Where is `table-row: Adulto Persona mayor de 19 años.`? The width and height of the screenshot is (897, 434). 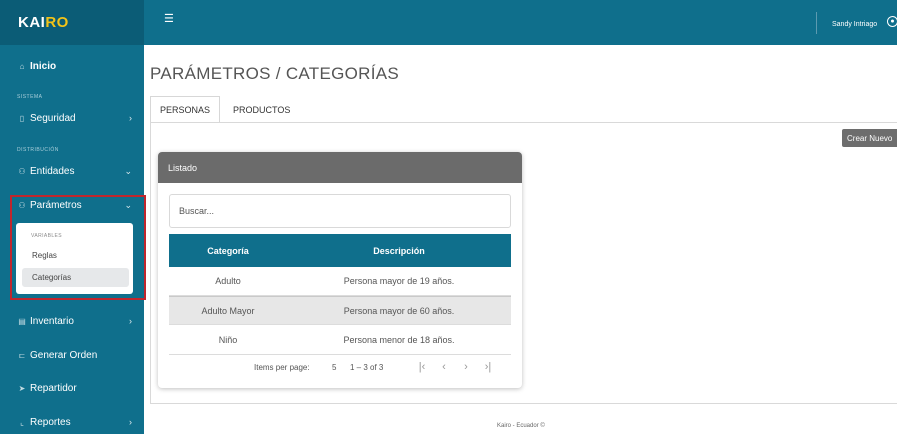 table-row: Adulto Persona mayor de 19 años. is located at coordinates (340, 281).